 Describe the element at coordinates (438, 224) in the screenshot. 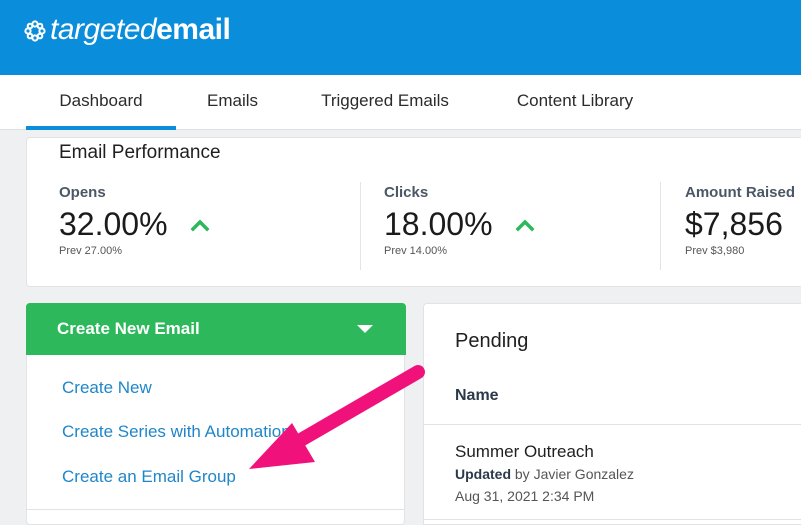

I see `metric-value-text: 18.00%` at that location.